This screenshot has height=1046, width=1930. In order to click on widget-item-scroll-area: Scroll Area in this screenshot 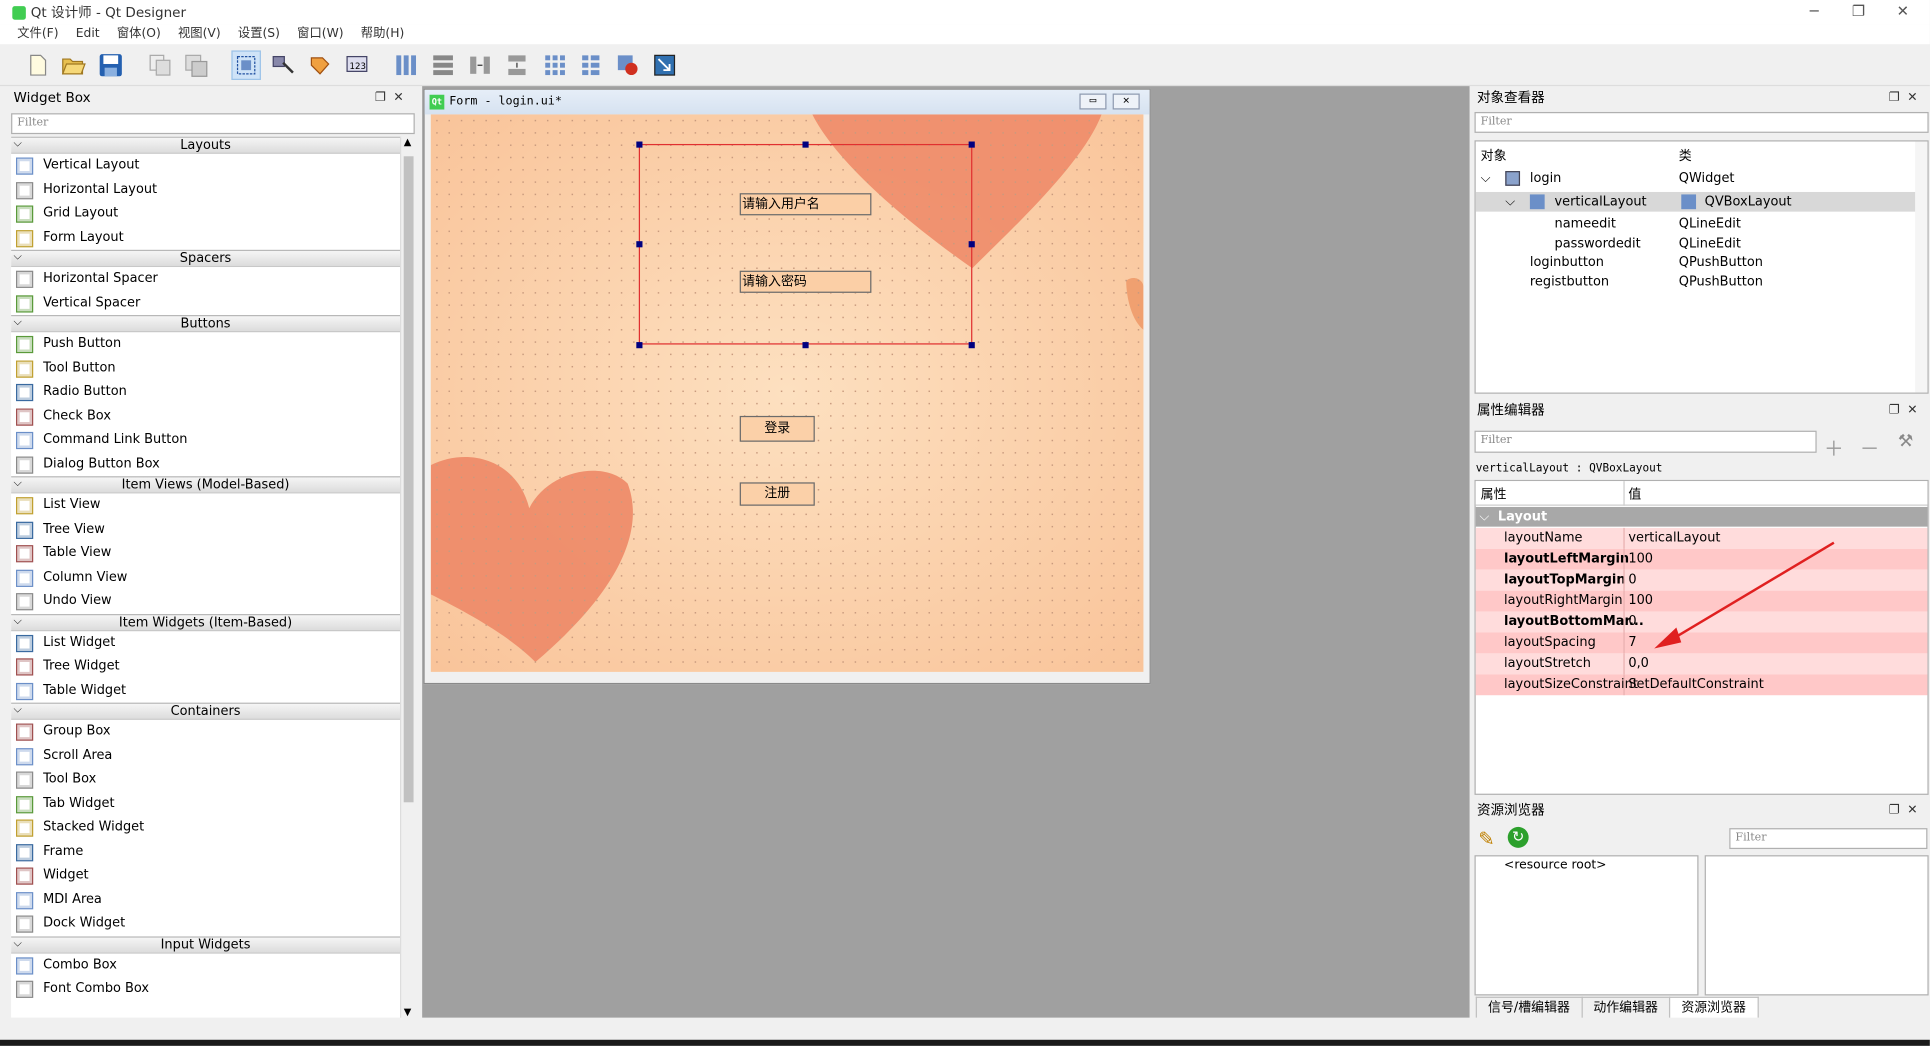, I will do `click(205, 756)`.